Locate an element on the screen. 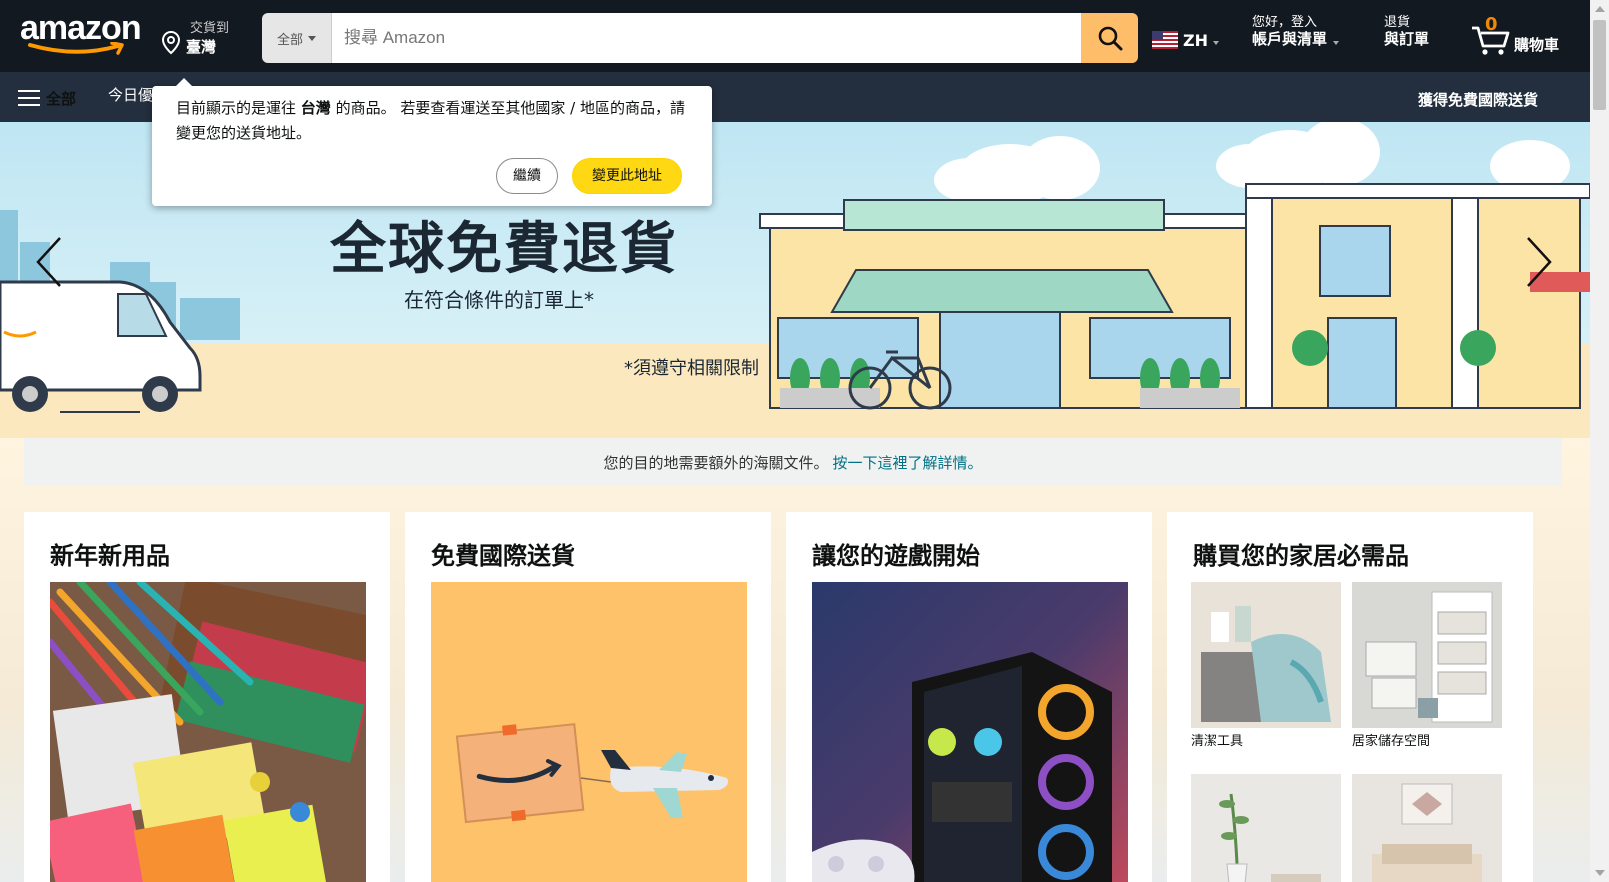 This screenshot has width=1609, height=882. deliver-to-country: 臺灣 is located at coordinates (201, 47).